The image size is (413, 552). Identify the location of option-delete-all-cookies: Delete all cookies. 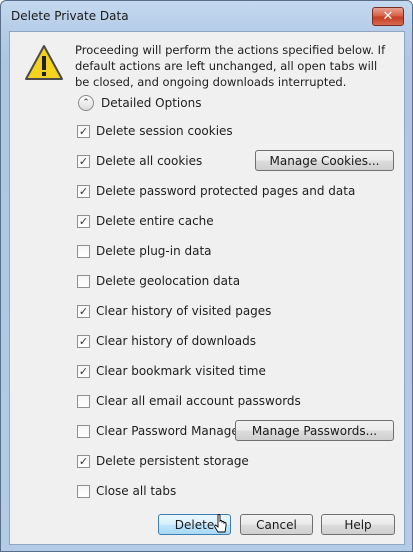
(139, 161).